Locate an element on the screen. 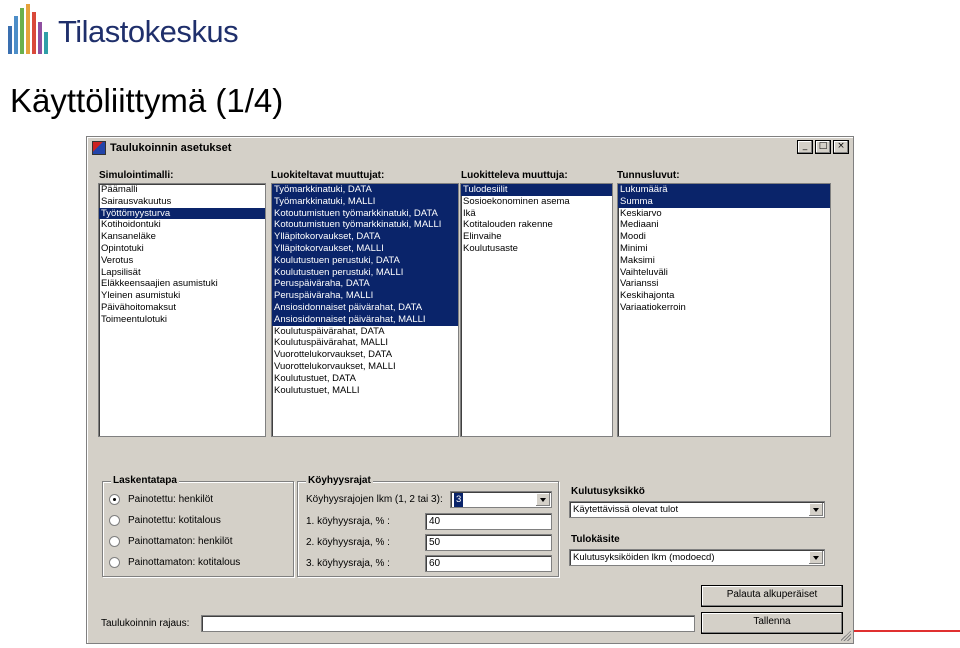 This screenshot has width=960, height=648. logo-mark-icon is located at coordinates (28, 29).